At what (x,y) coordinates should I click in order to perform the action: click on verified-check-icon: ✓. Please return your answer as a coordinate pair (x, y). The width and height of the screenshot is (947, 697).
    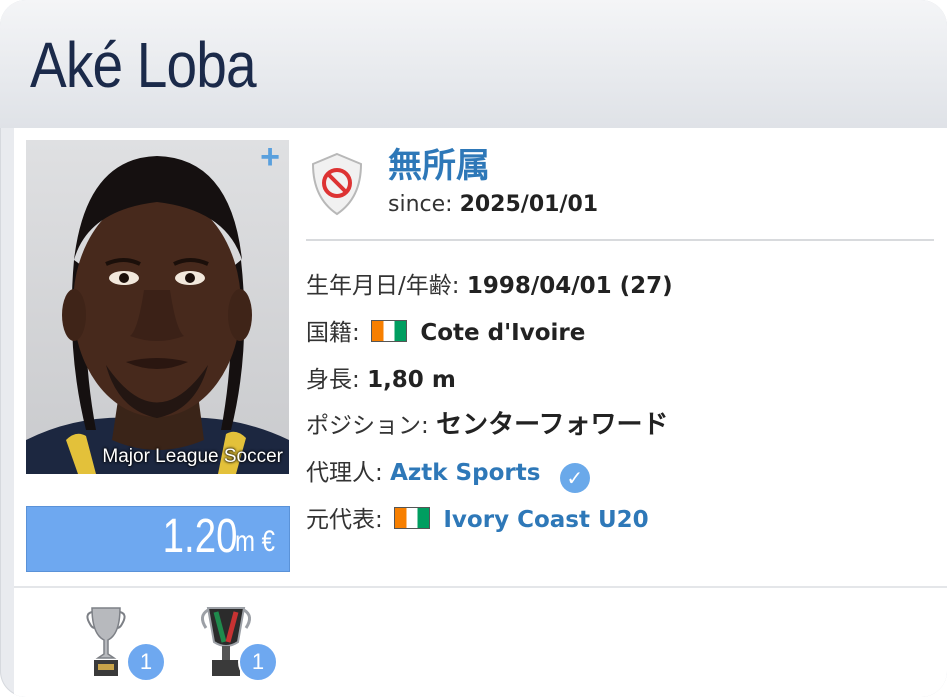
    Looking at the image, I should click on (574, 478).